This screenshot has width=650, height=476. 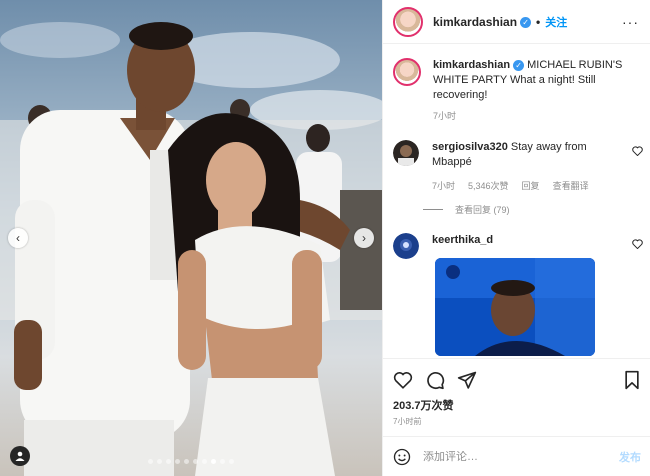 I want to click on caption-username: kimkardashian, so click(x=471, y=65).